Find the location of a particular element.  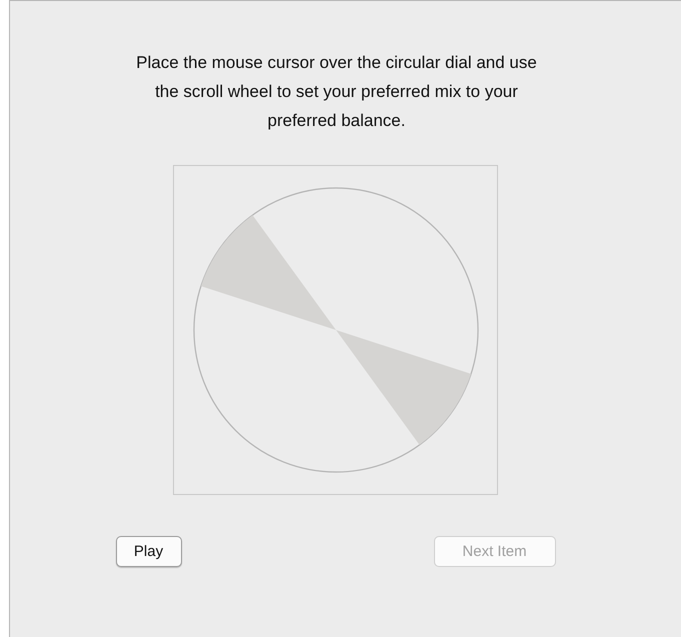

instructions-text: Place the mouse cursor over the circular dial and use the scroll wheel to set your preferred mix to your preferred balance. is located at coordinates (336, 92).